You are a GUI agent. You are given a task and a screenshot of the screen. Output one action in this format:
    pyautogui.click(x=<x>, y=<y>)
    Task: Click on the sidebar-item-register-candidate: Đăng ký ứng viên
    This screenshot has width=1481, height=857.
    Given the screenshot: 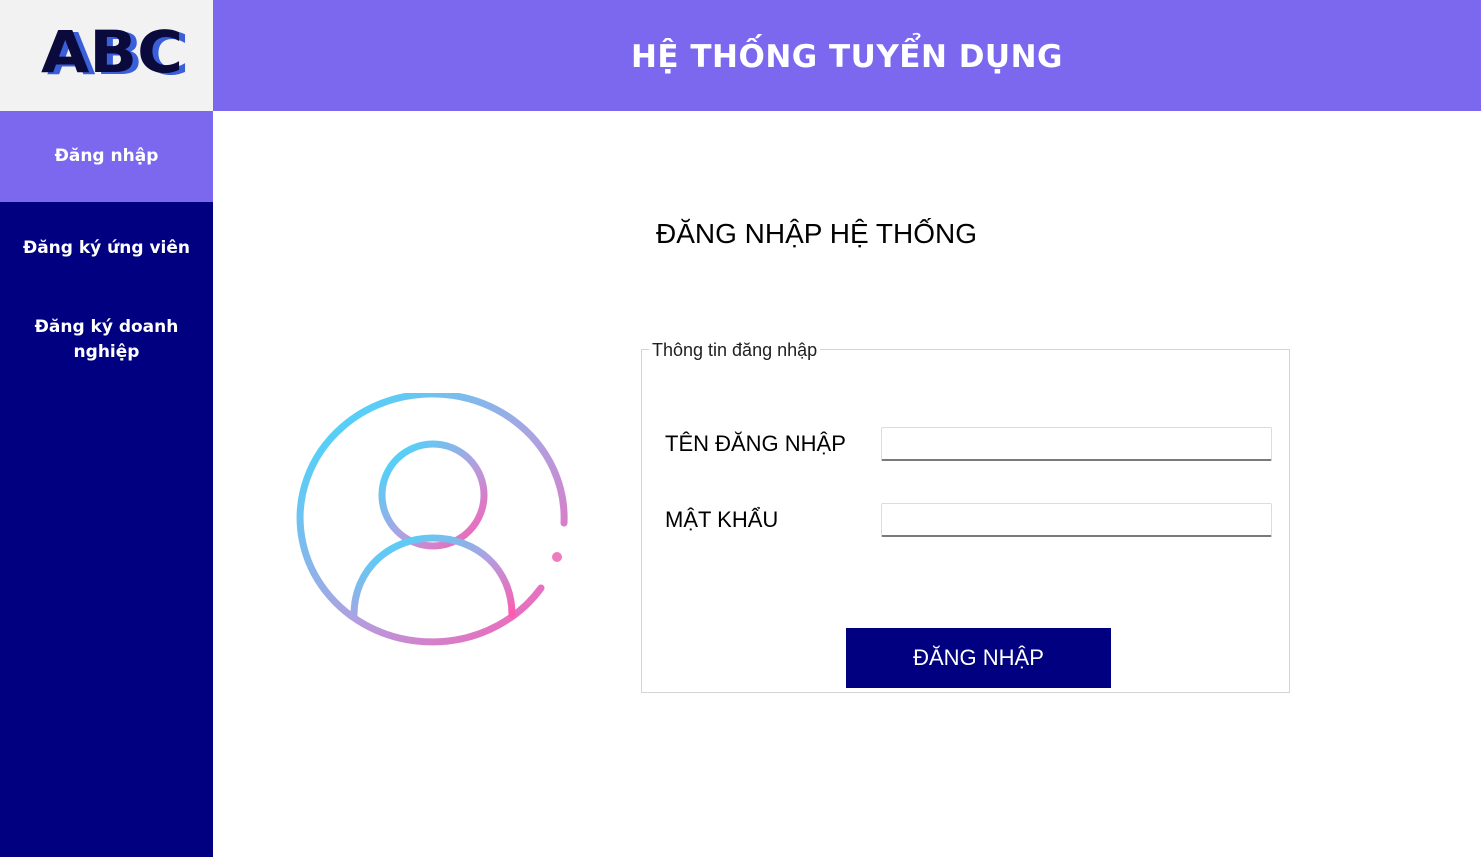 What is the action you would take?
    pyautogui.click(x=106, y=248)
    